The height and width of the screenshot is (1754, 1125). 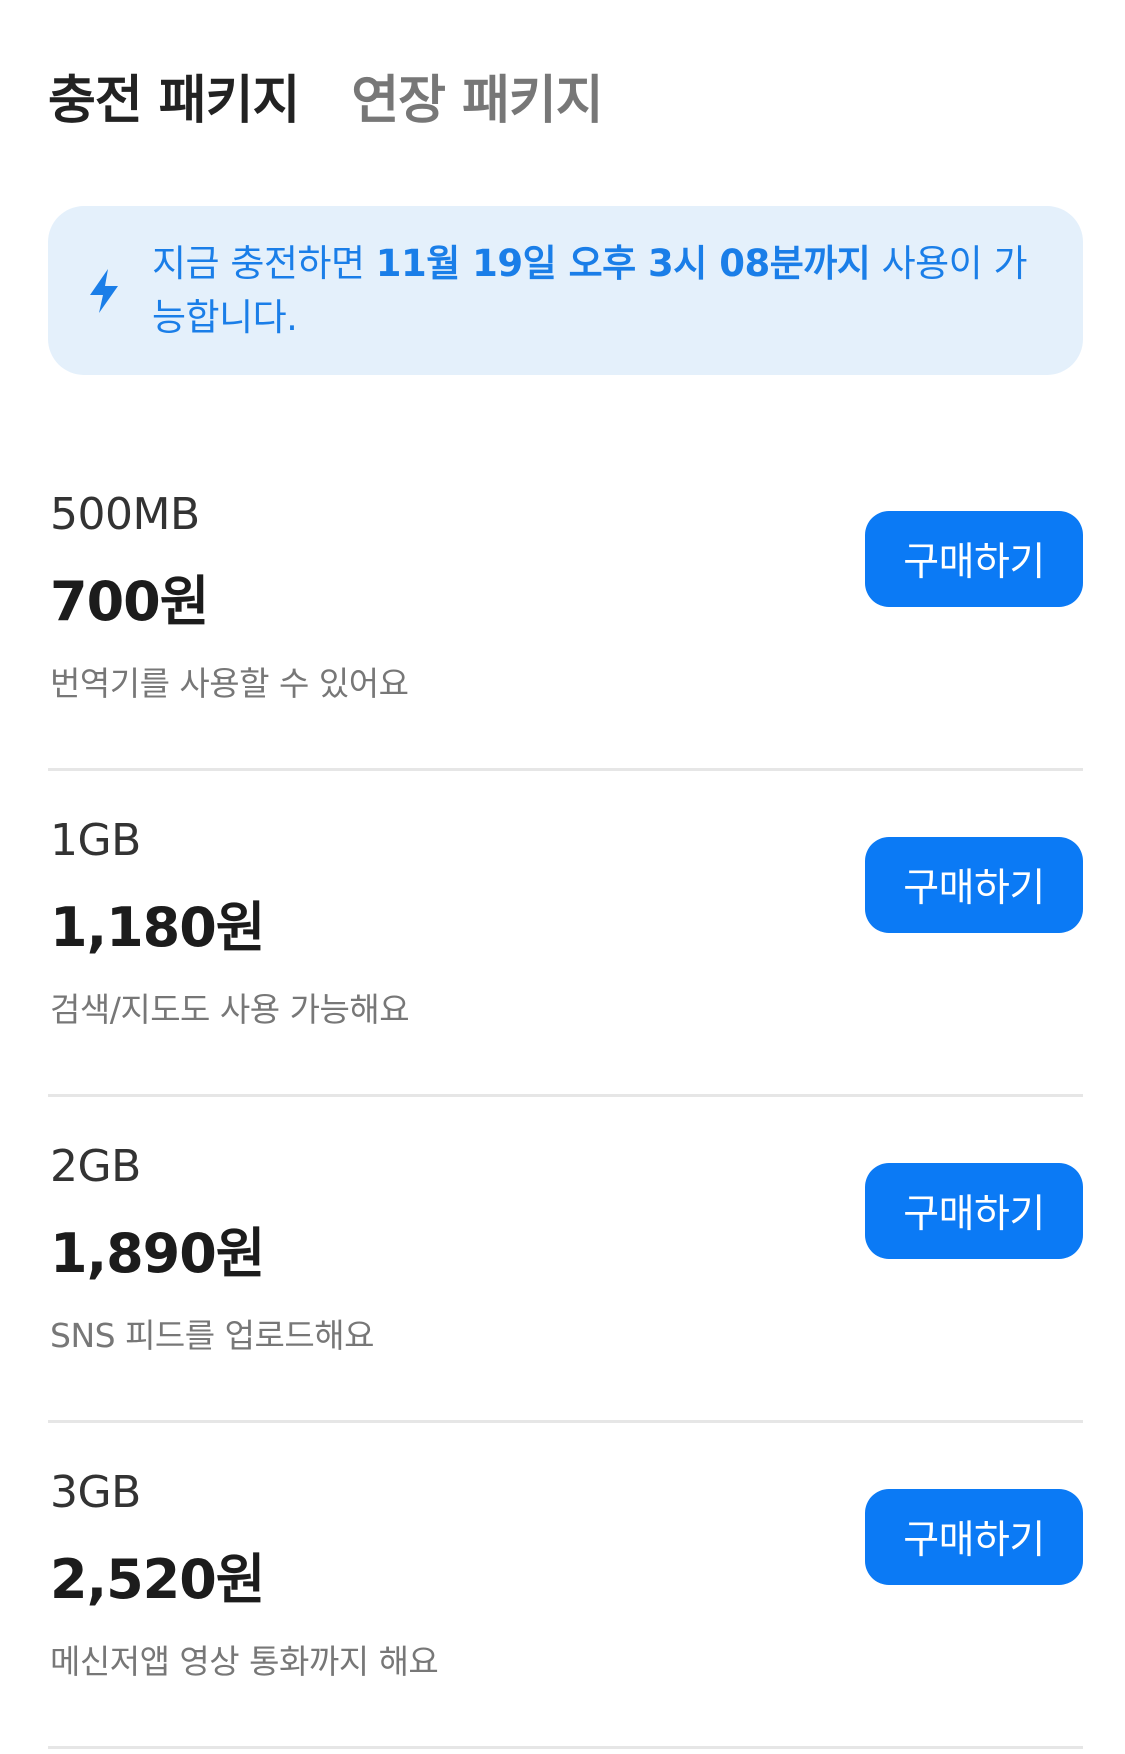 I want to click on package-description: 검색/지도도 사용 가능해요, so click(x=230, y=1009).